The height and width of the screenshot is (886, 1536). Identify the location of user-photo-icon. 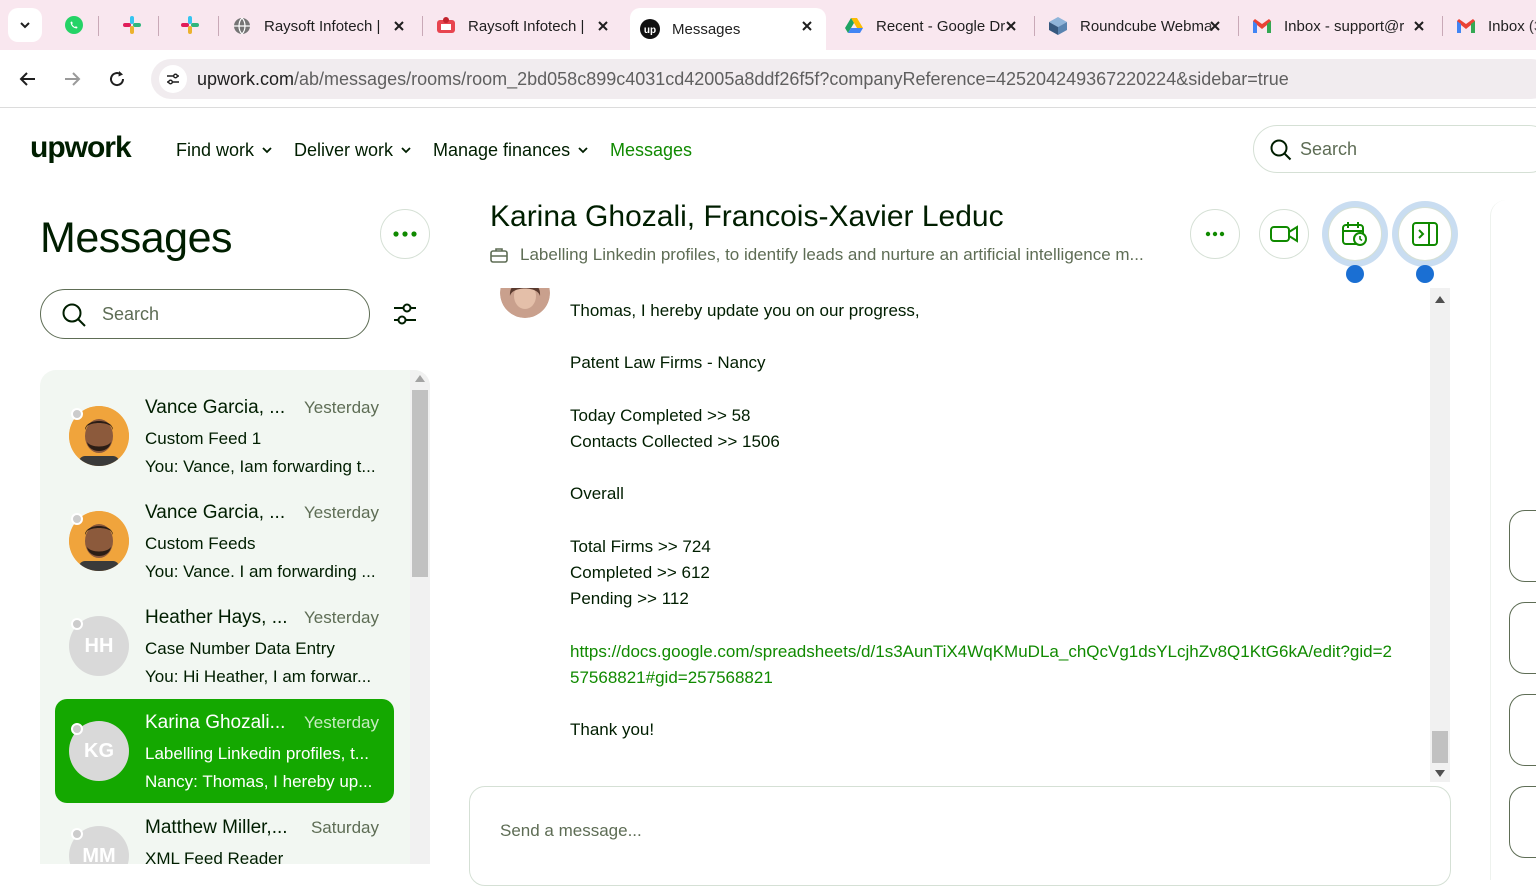
(525, 303).